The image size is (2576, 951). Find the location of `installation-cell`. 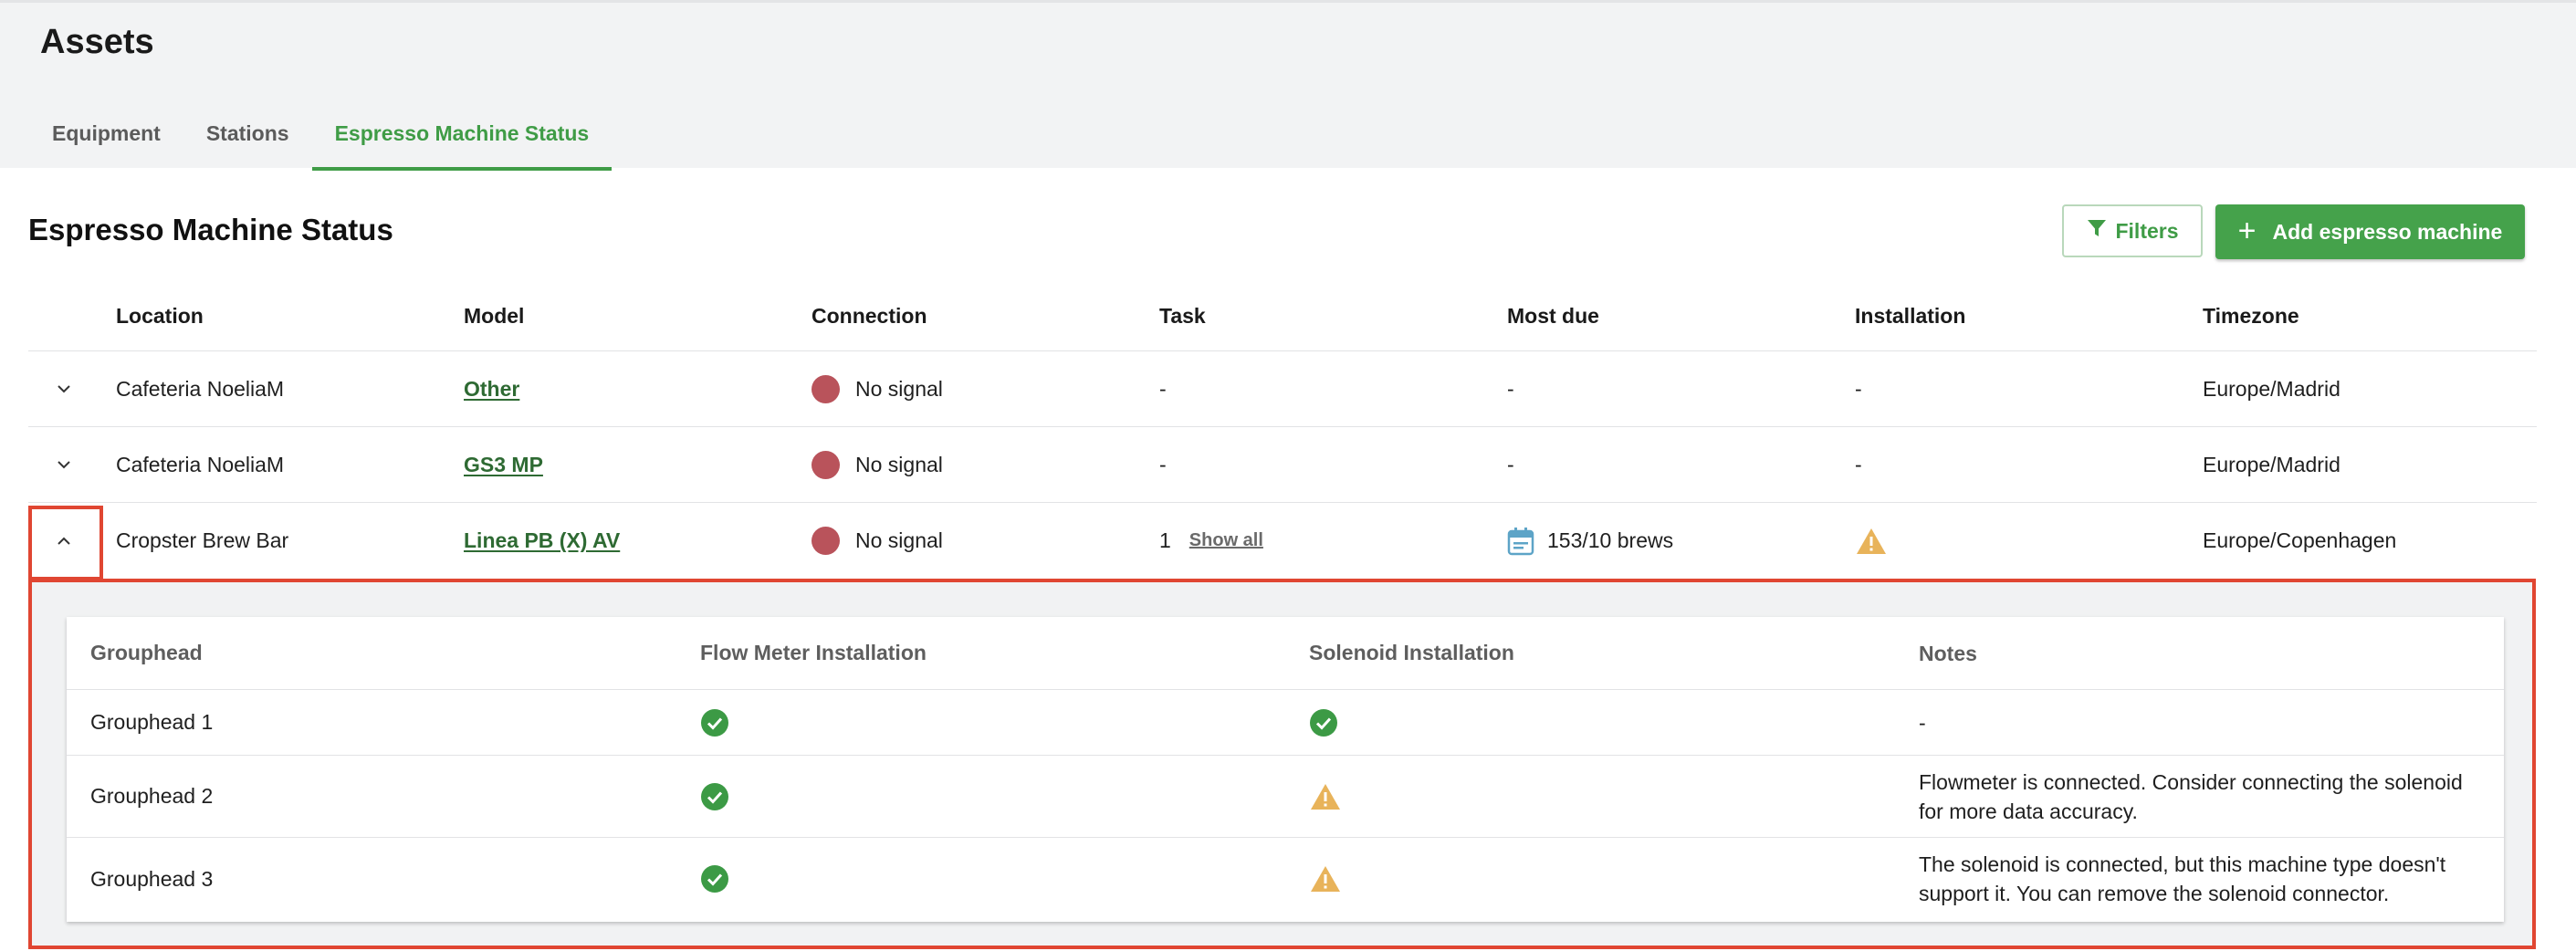

installation-cell is located at coordinates (1871, 541).